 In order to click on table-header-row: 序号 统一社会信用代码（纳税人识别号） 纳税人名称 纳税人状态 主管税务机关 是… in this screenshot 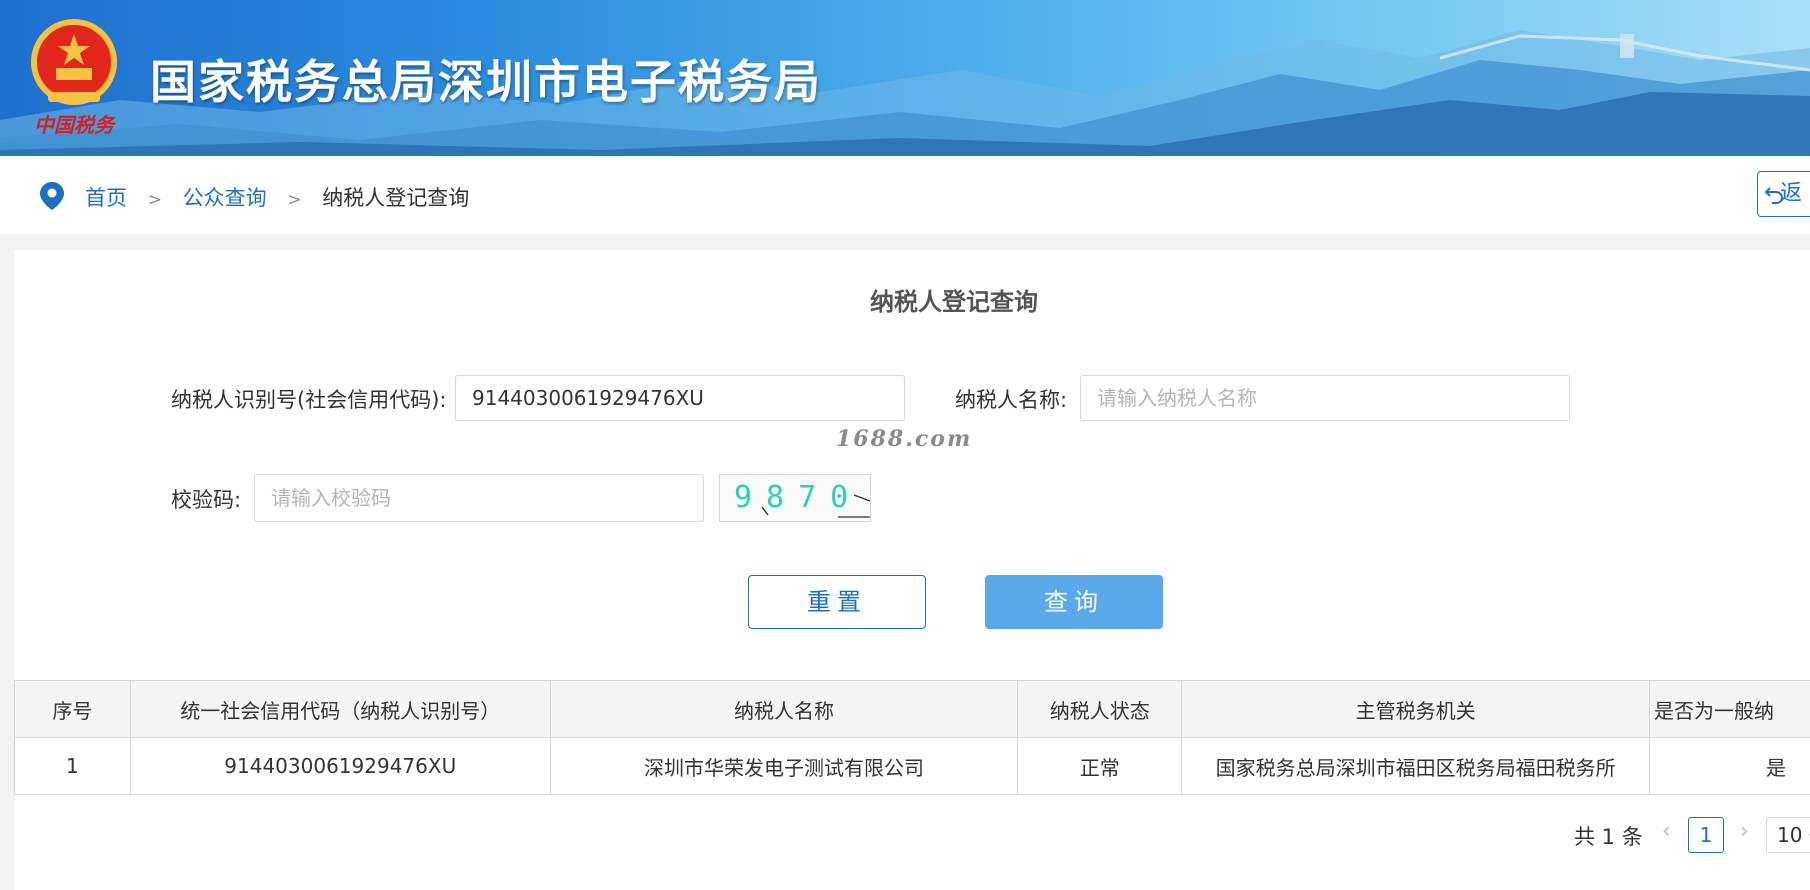, I will do `click(912, 709)`.